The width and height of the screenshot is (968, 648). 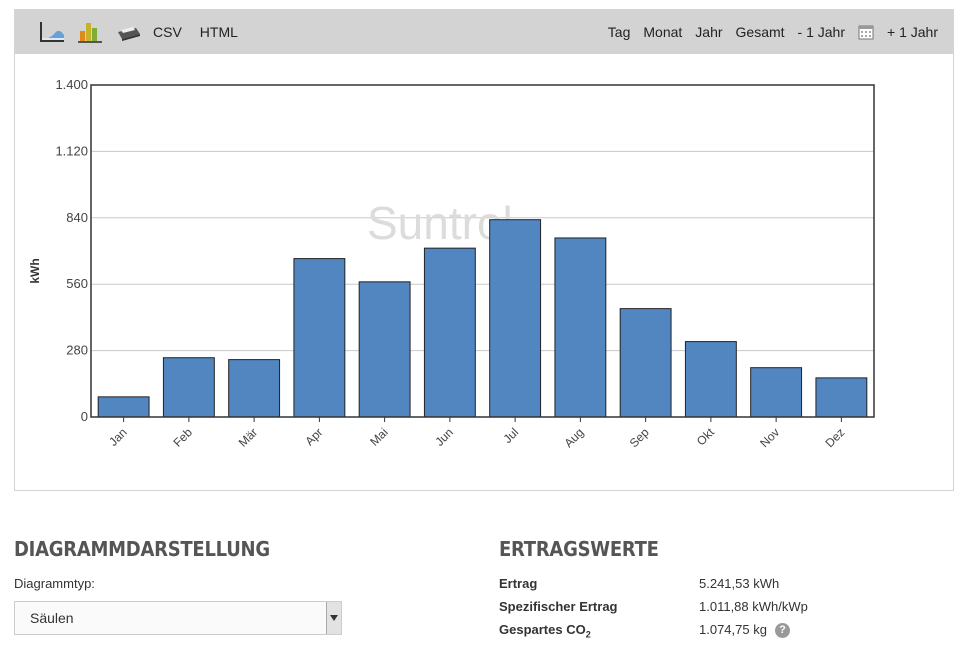 I want to click on x-tick-label: Jul, so click(x=510, y=435).